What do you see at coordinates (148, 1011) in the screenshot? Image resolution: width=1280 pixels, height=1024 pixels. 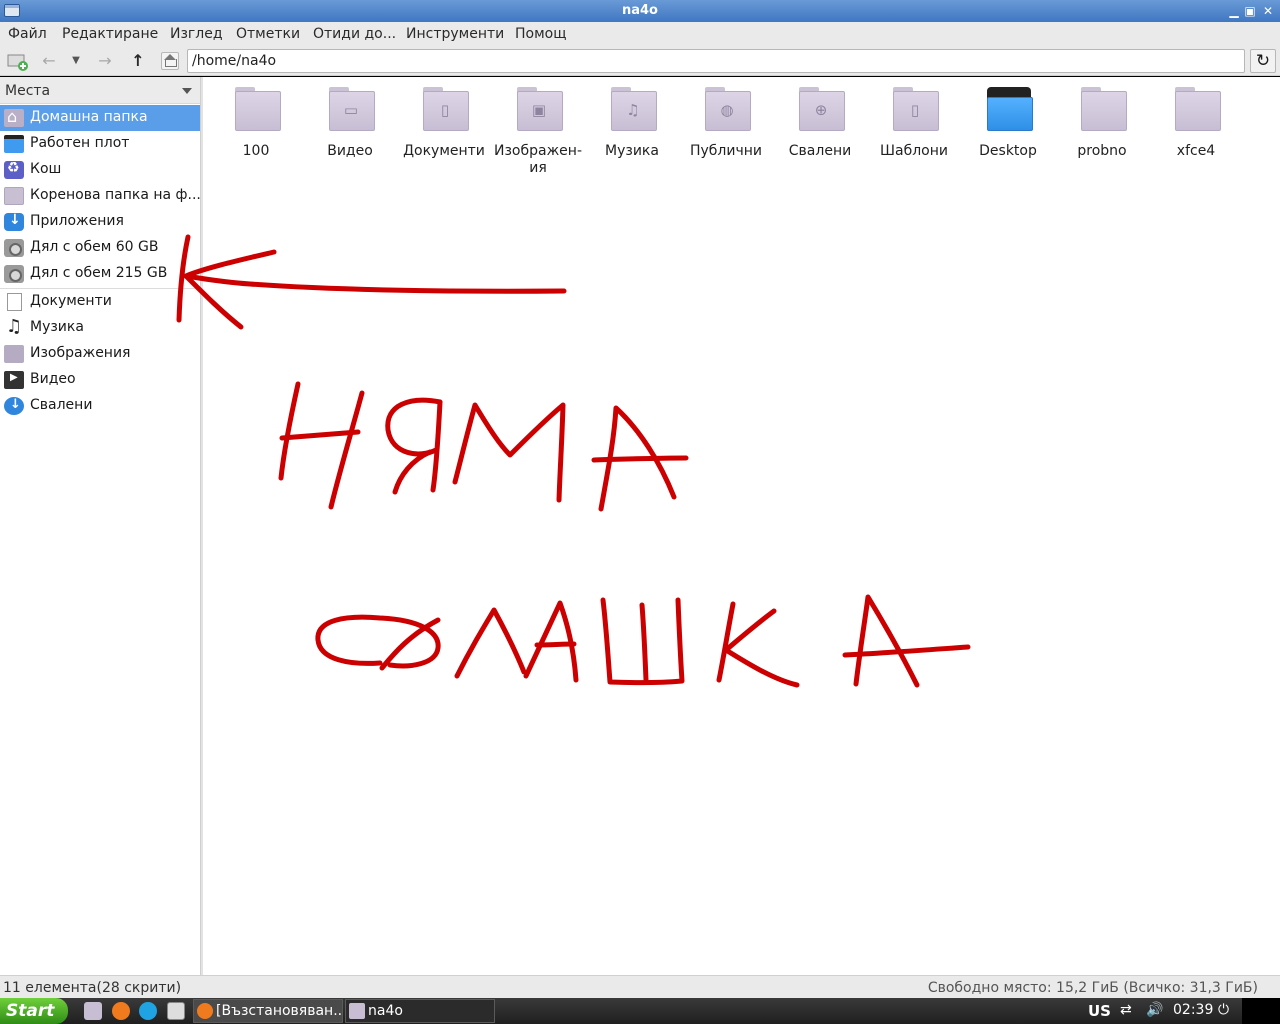 I see `skype-launcher-icon` at bounding box center [148, 1011].